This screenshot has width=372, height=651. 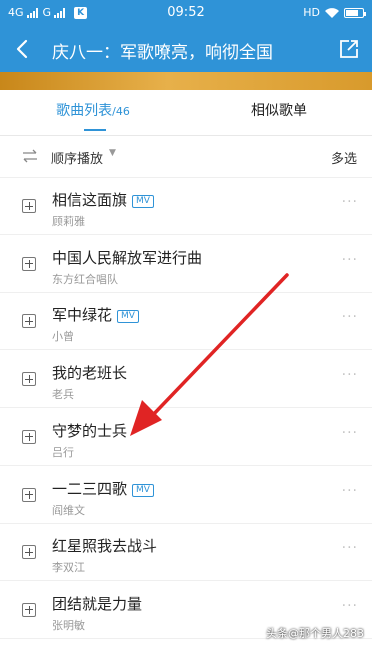 I want to click on song-artist: 张明敏, so click(x=68, y=625).